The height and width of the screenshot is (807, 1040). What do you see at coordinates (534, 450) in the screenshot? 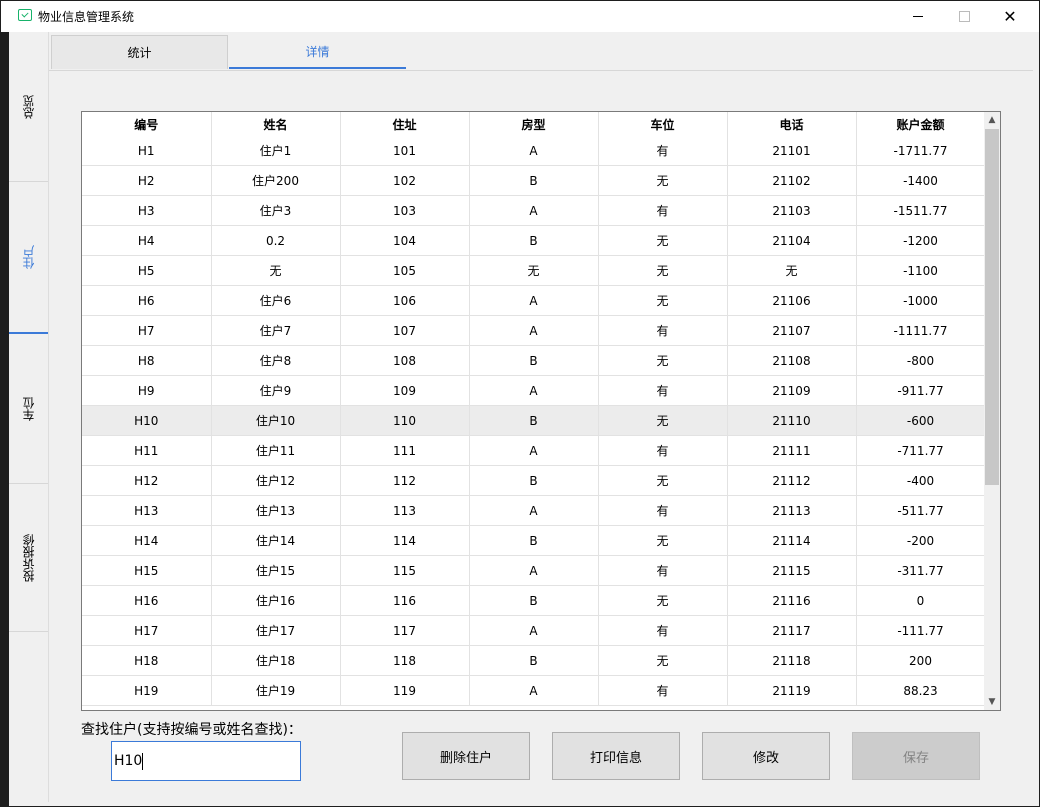
I see `table-row: H11 住户11 111 A 有 21111 -711.77` at bounding box center [534, 450].